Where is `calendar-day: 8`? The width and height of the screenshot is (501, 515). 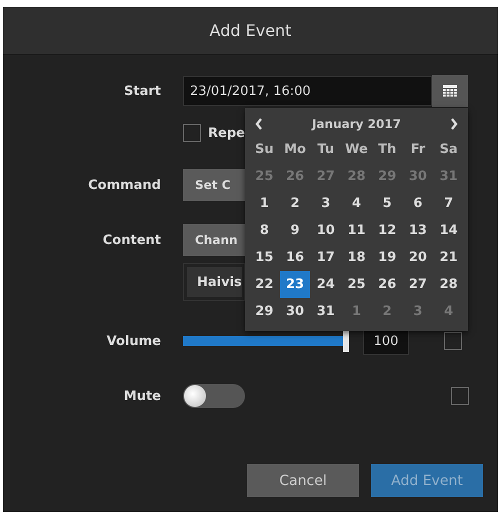
calendar-day: 8 is located at coordinates (264, 230).